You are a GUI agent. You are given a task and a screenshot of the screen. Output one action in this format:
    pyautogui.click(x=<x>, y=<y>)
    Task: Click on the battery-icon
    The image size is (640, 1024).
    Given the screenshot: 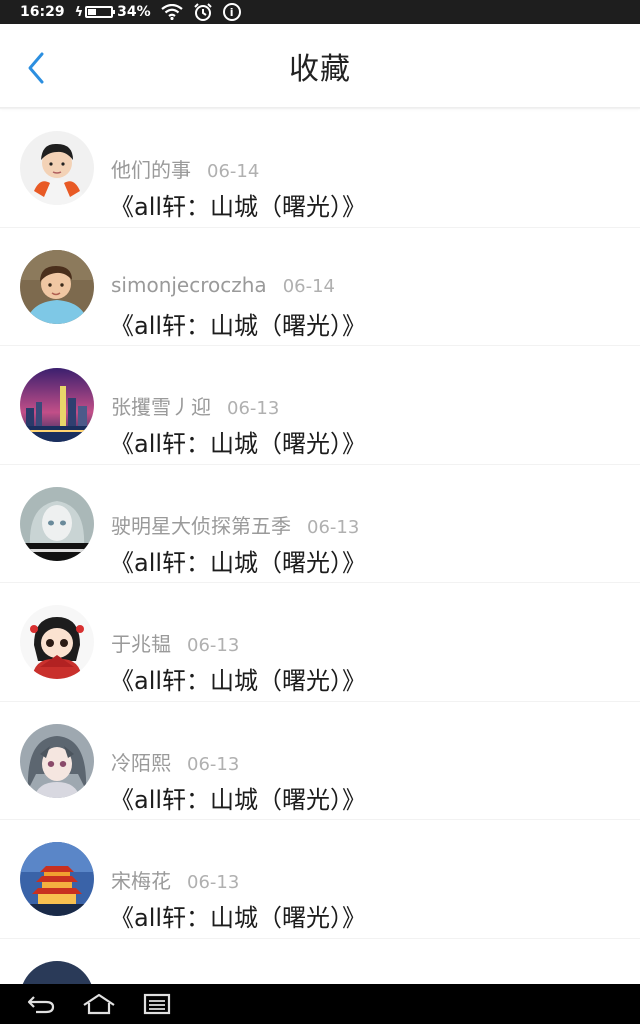 What is the action you would take?
    pyautogui.click(x=100, y=12)
    